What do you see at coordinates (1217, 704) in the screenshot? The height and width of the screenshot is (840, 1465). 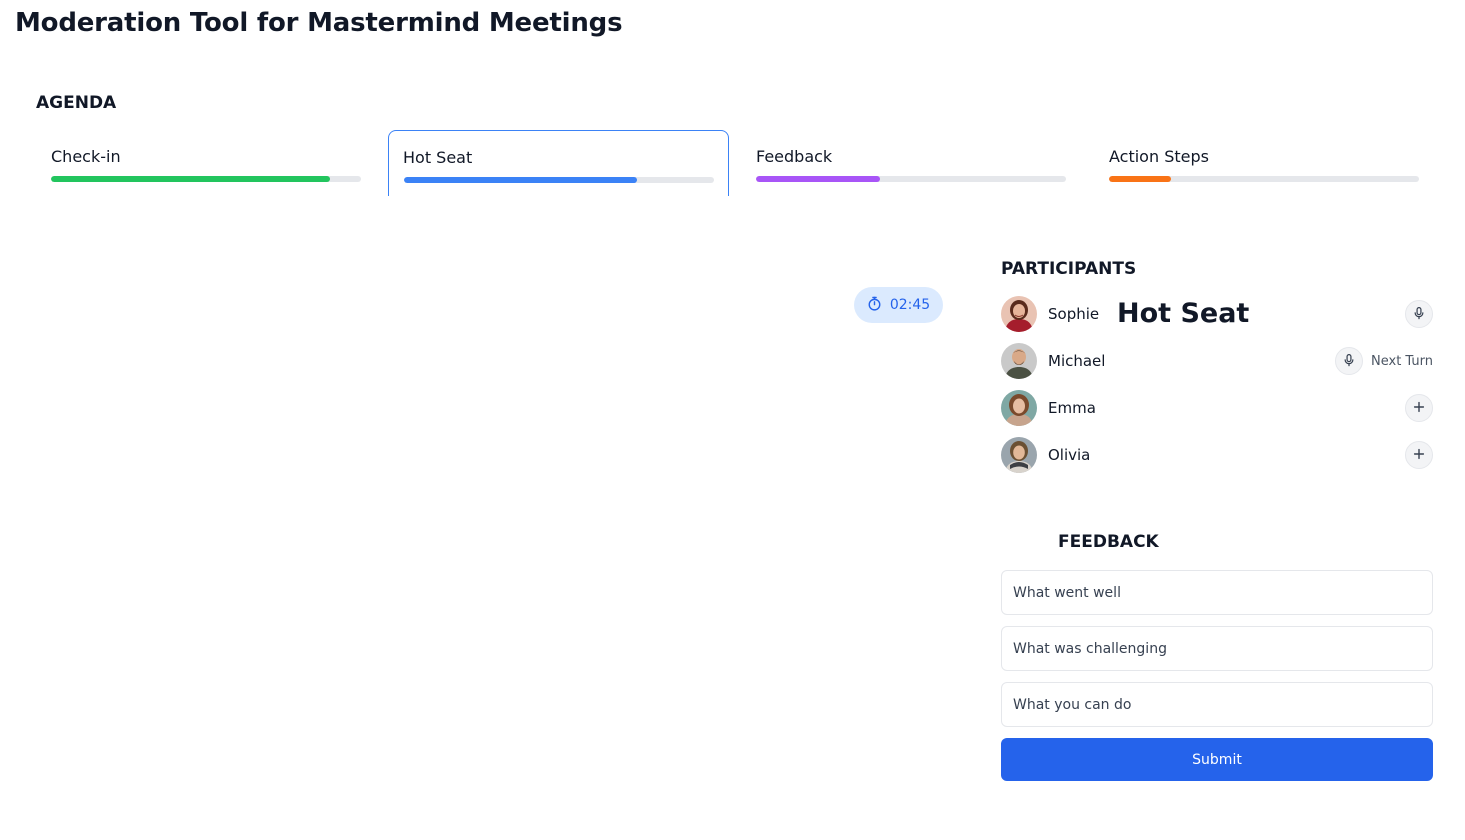 I see `what-you-can-do-field` at bounding box center [1217, 704].